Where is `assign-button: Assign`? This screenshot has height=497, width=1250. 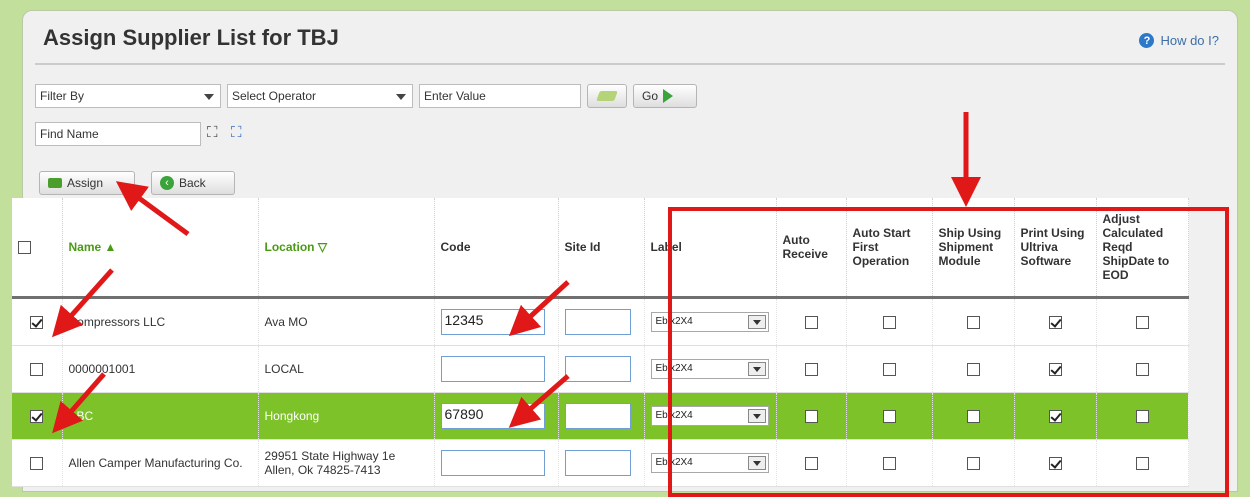 assign-button: Assign is located at coordinates (87, 183).